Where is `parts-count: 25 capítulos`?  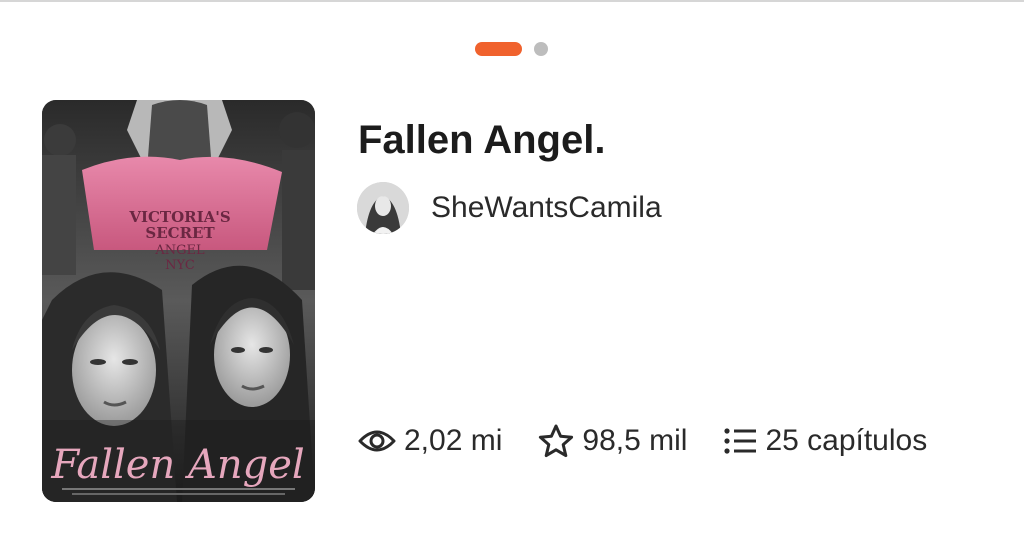 parts-count: 25 capítulos is located at coordinates (846, 440).